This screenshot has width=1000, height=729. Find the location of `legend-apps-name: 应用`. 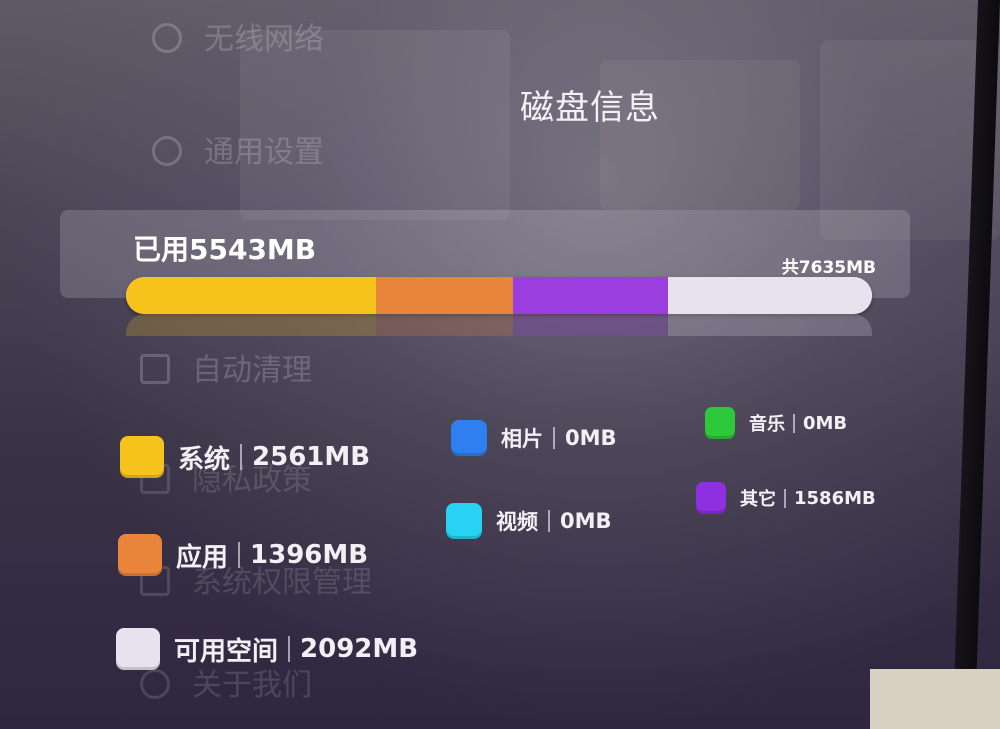

legend-apps-name: 应用 is located at coordinates (202, 557).